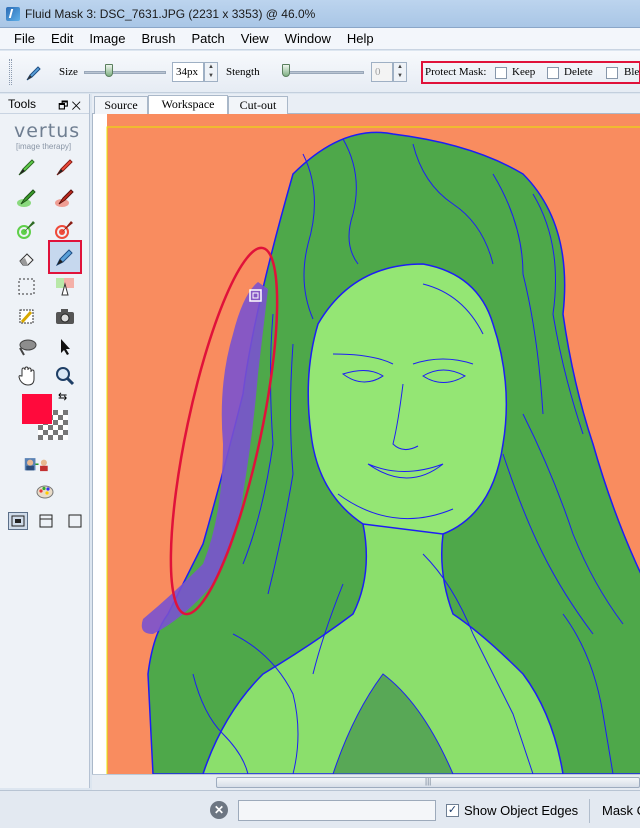 This screenshot has height=828, width=640. Describe the element at coordinates (22, 103) in the screenshot. I see `tools-title: Tools` at that location.